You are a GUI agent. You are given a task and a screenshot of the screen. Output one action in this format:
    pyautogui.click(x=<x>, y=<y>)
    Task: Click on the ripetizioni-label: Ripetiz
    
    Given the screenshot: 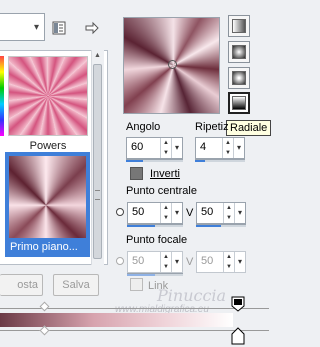 What is the action you would take?
    pyautogui.click(x=212, y=127)
    